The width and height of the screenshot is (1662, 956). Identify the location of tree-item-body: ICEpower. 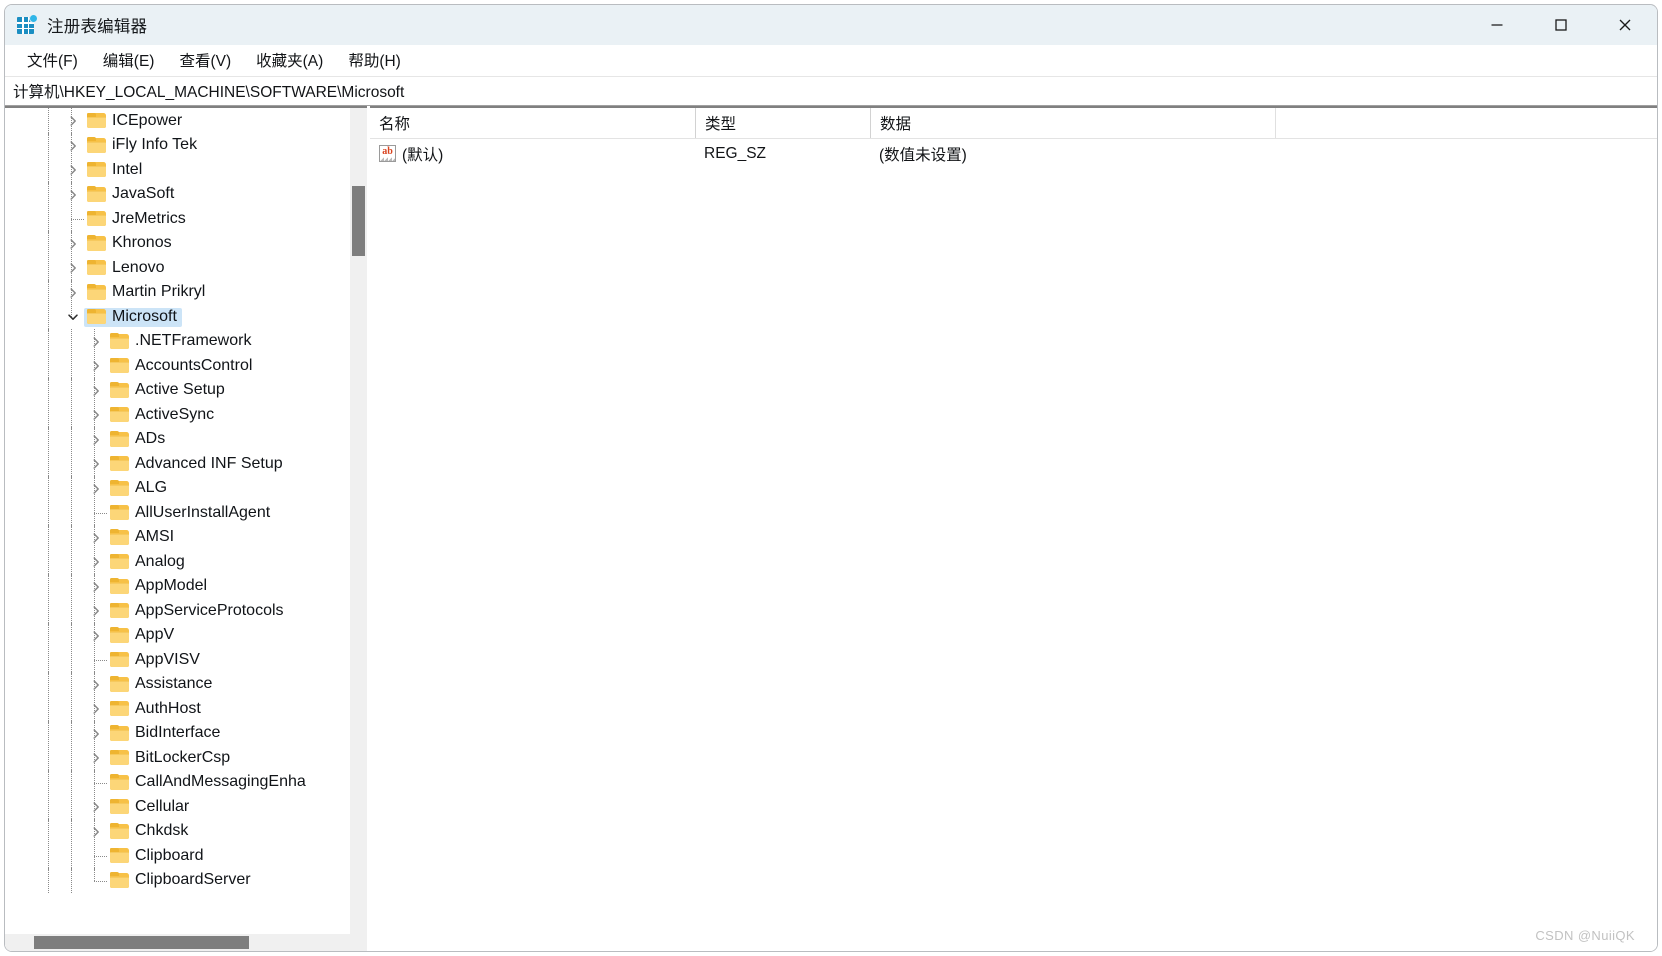
(135, 121).